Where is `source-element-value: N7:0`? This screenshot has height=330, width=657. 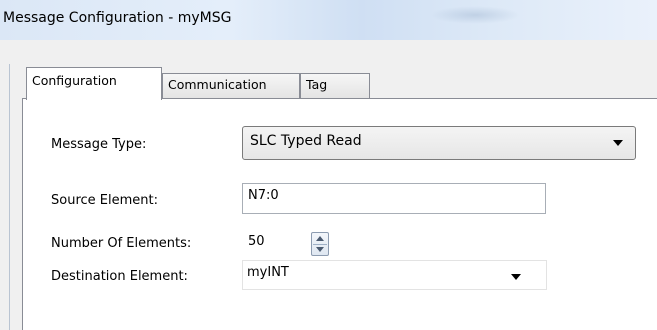 source-element-value: N7:0 is located at coordinates (263, 195).